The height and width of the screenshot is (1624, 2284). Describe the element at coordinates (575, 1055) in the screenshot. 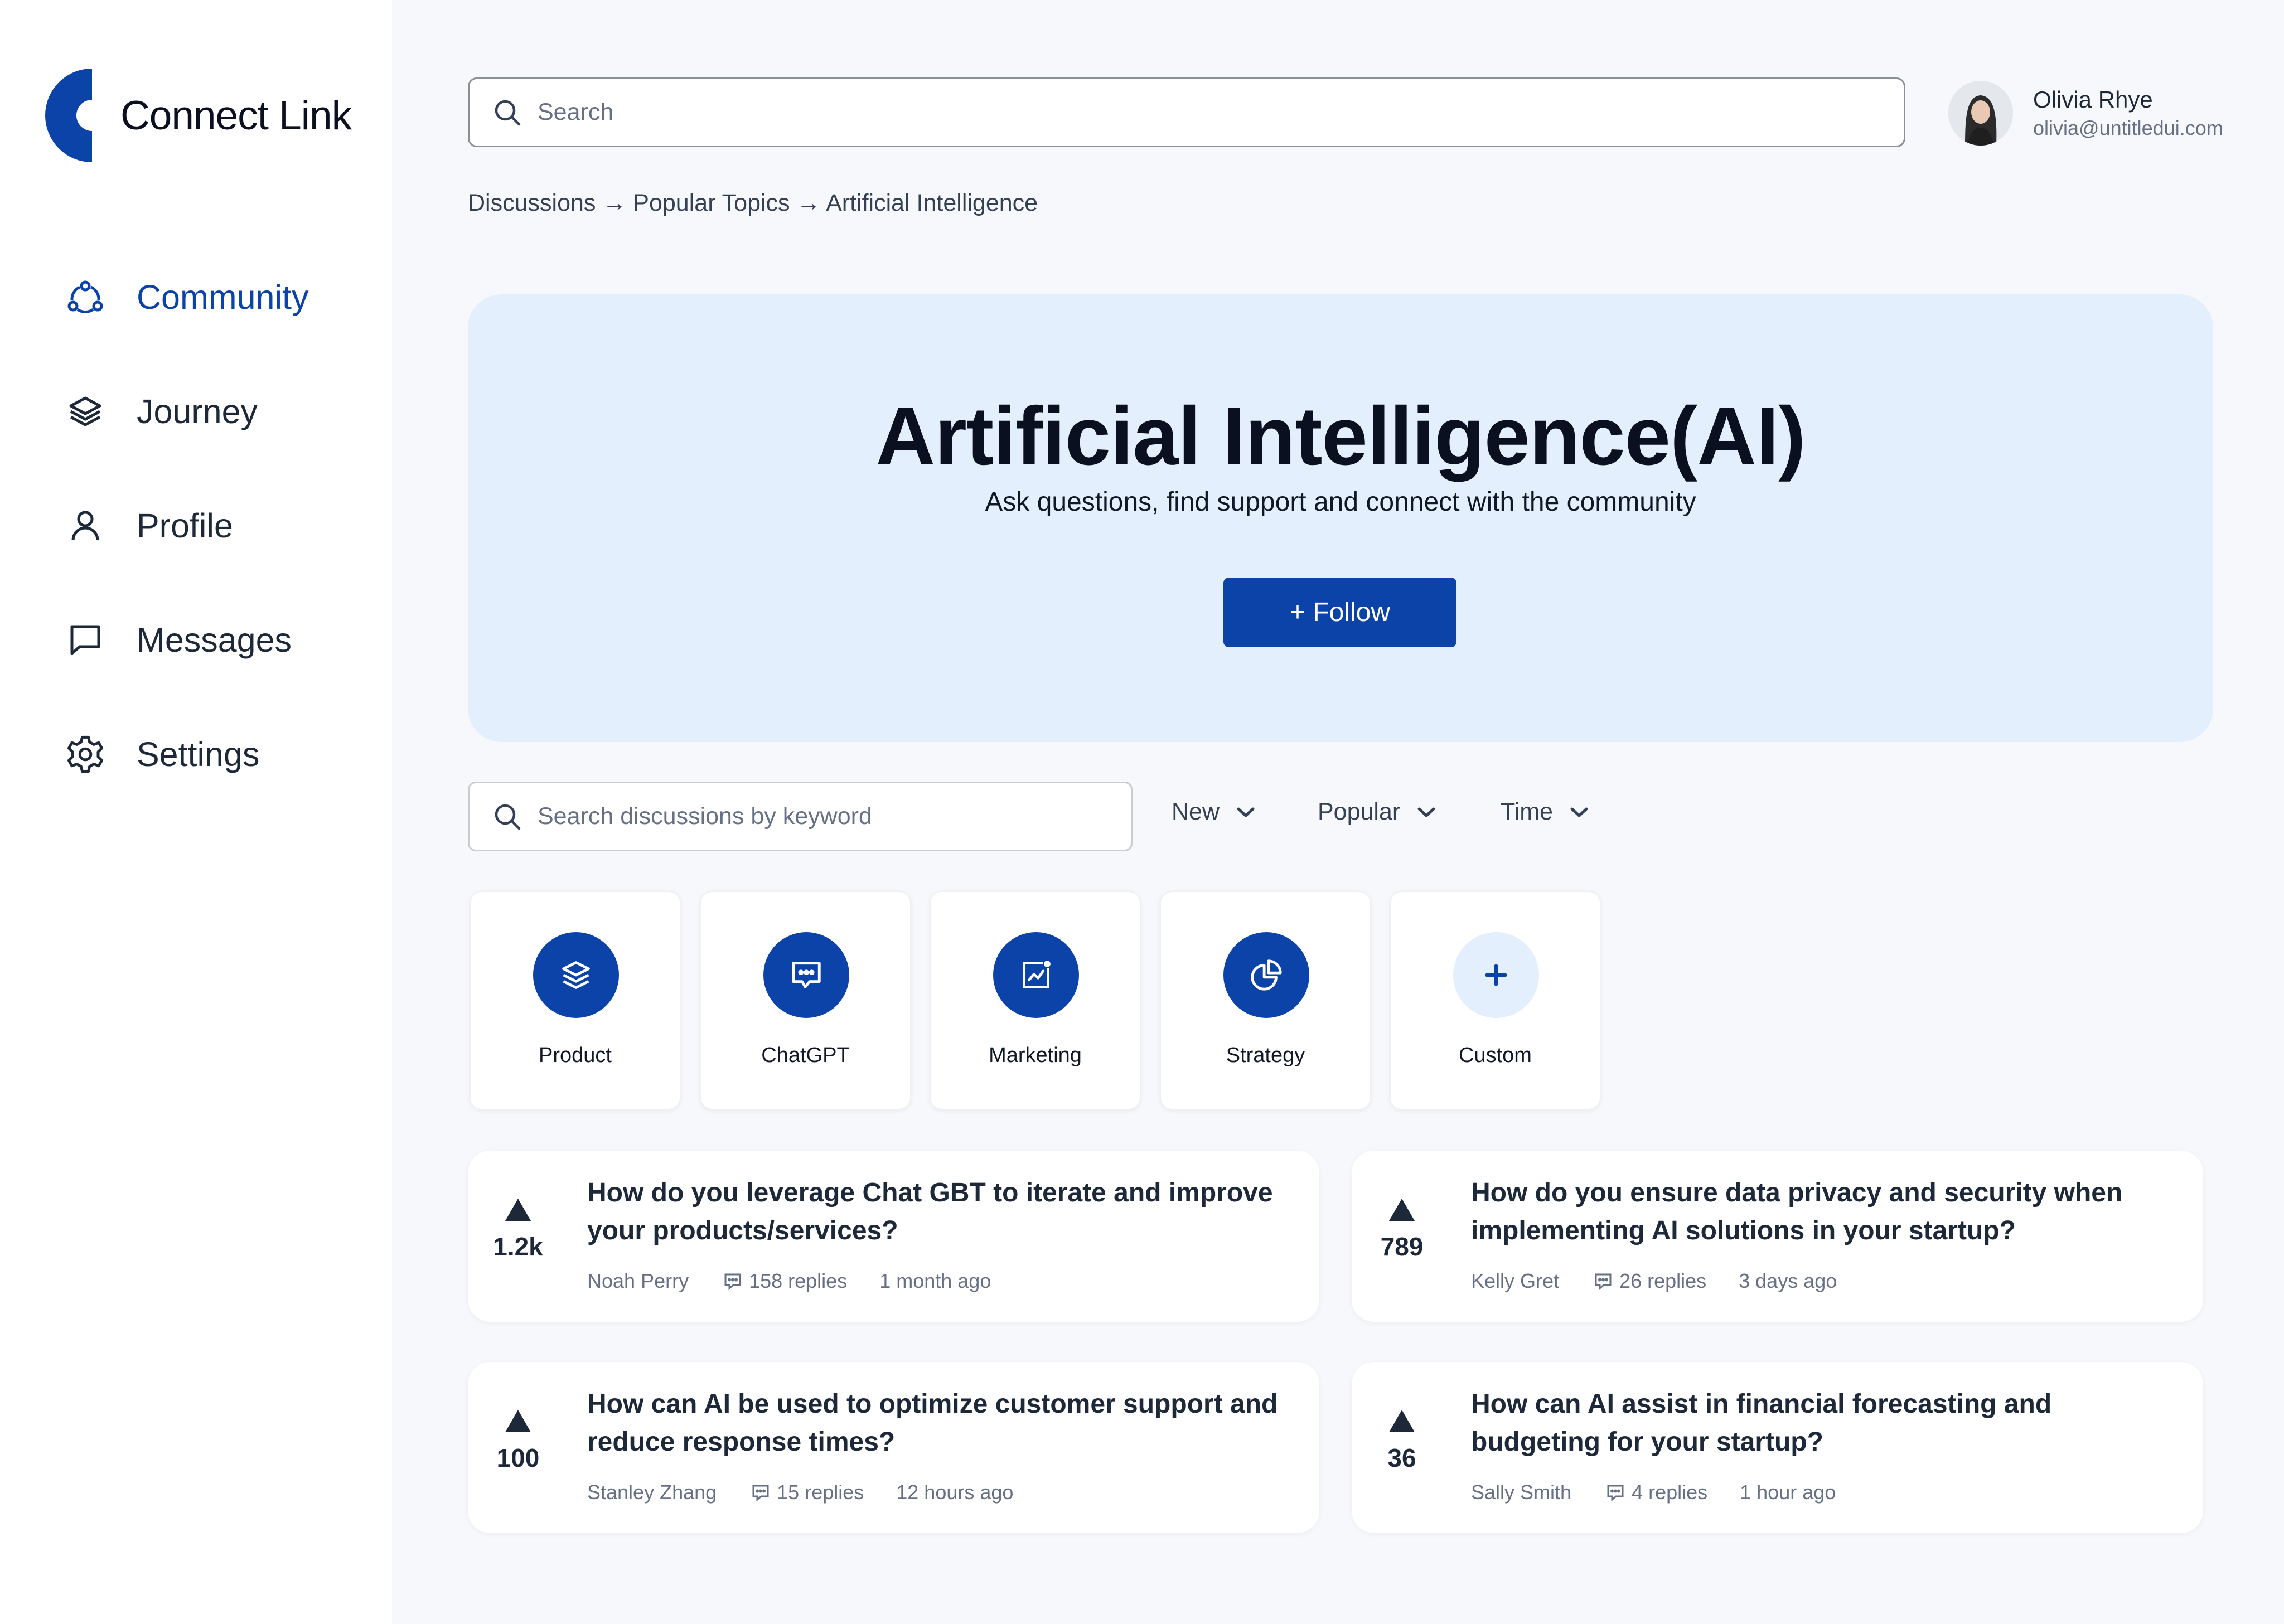

I see `category-label: Product` at that location.